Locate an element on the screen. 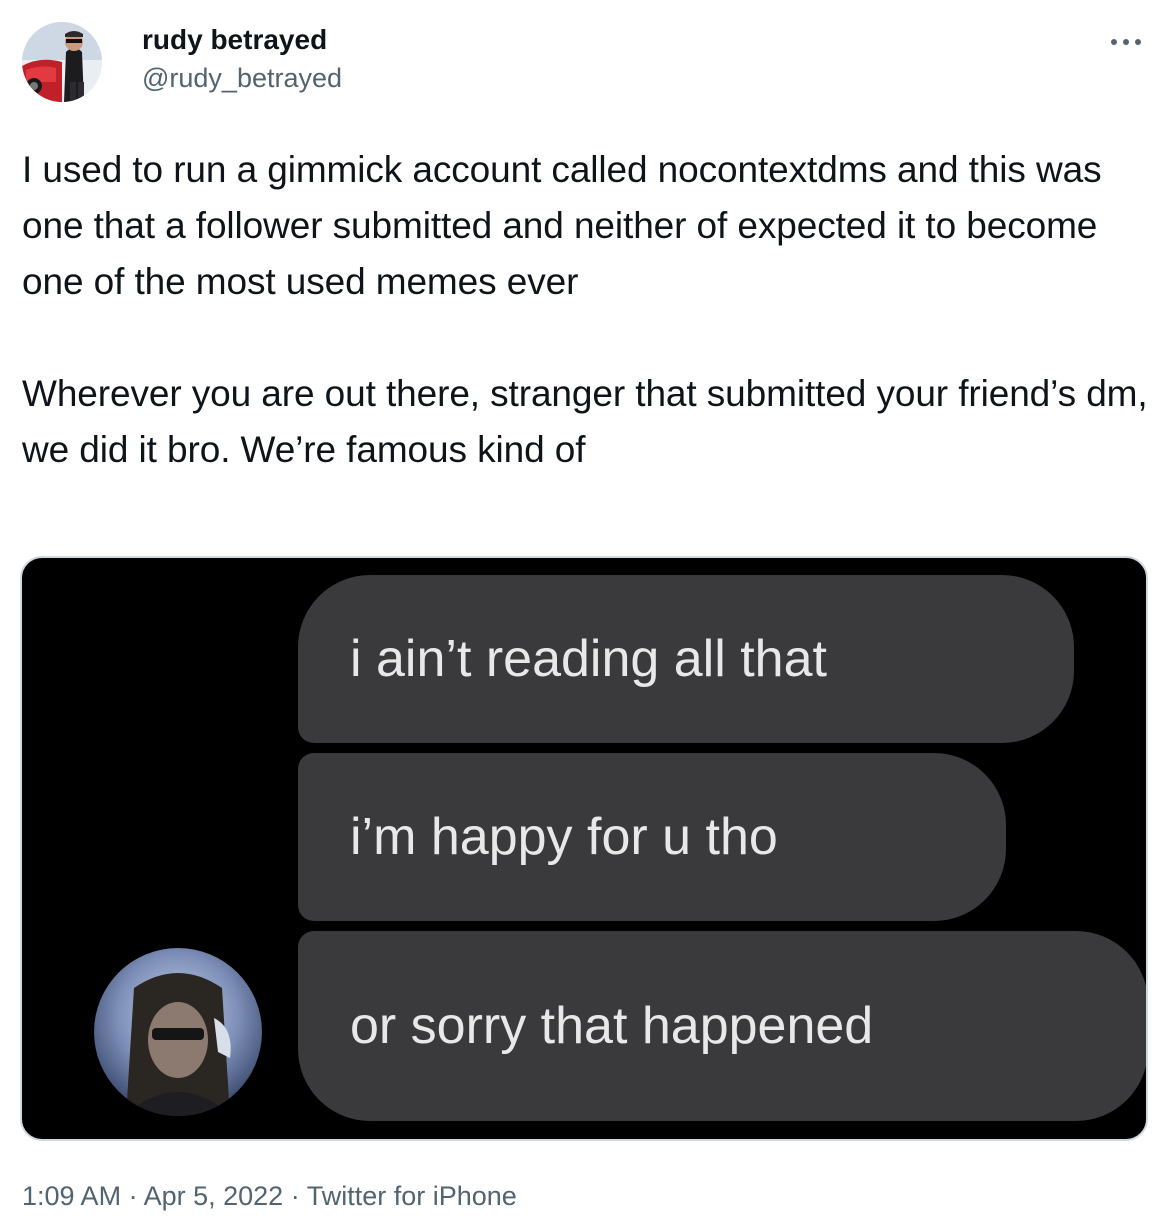  message-text: i ain’t reading all that is located at coordinates (588, 659).